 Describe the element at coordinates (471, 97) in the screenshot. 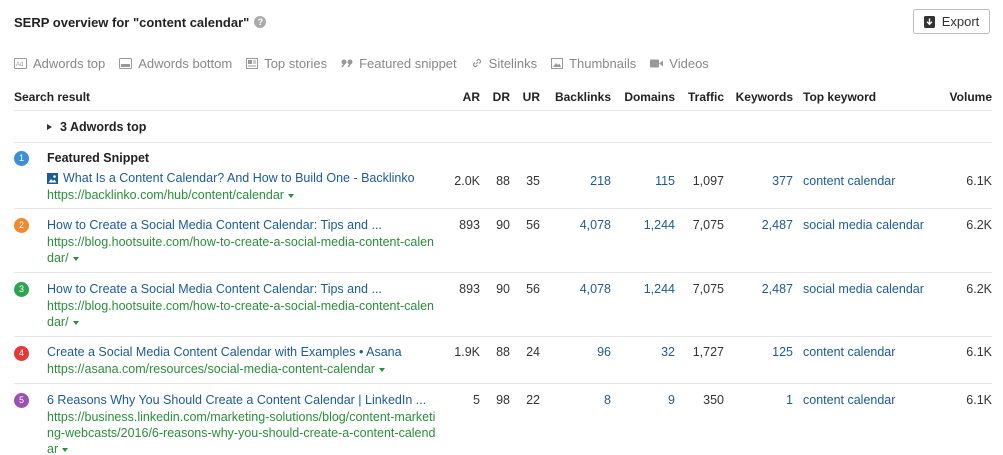

I see `col-ar: AR` at that location.